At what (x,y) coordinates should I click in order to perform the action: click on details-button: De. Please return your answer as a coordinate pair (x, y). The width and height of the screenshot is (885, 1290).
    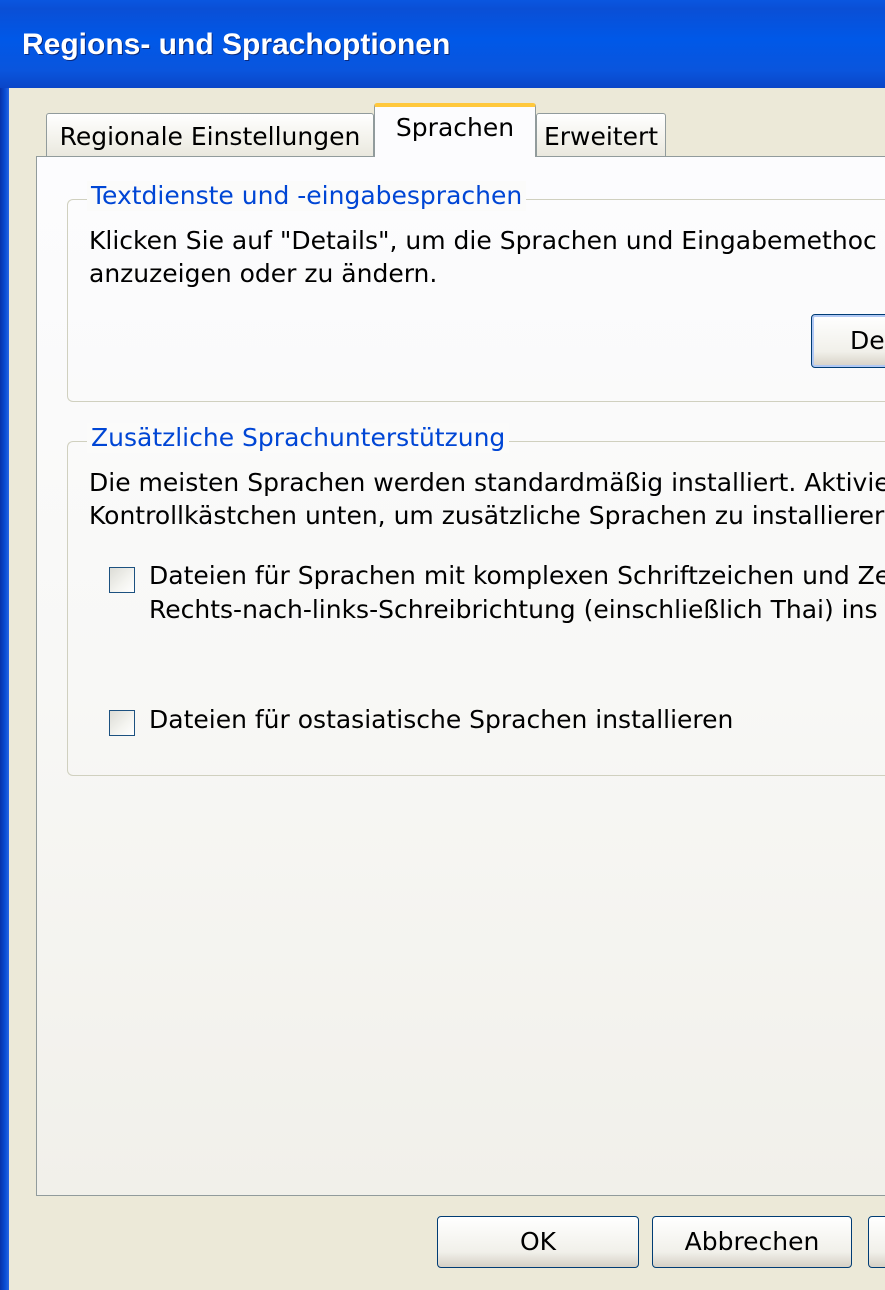
    Looking at the image, I should click on (848, 341).